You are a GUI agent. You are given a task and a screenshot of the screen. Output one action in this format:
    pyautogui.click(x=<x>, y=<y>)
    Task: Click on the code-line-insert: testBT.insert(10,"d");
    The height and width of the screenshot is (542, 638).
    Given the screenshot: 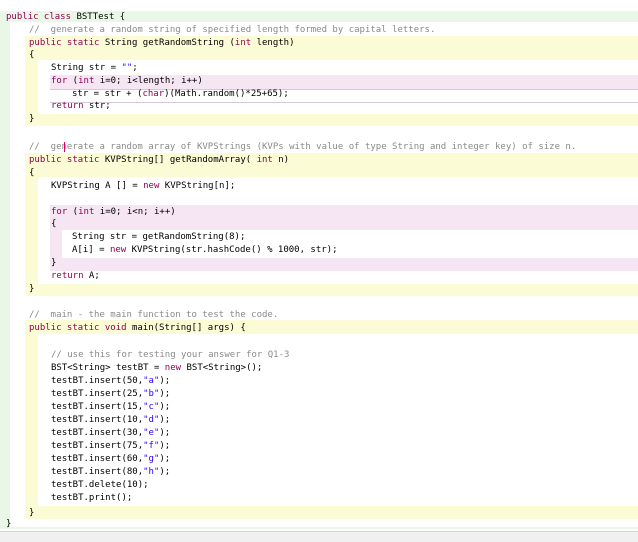 What is the action you would take?
    pyautogui.click(x=110, y=420)
    